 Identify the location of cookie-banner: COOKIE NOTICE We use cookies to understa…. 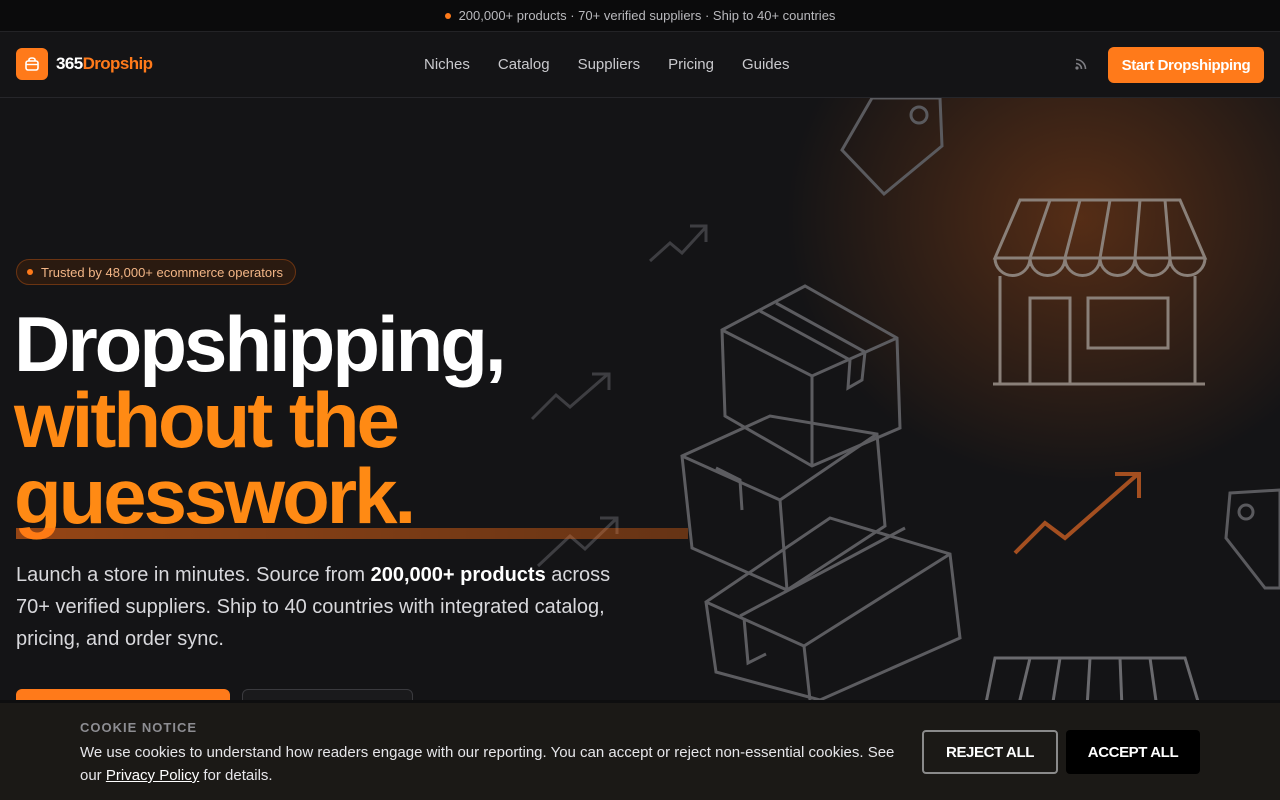
(640, 750).